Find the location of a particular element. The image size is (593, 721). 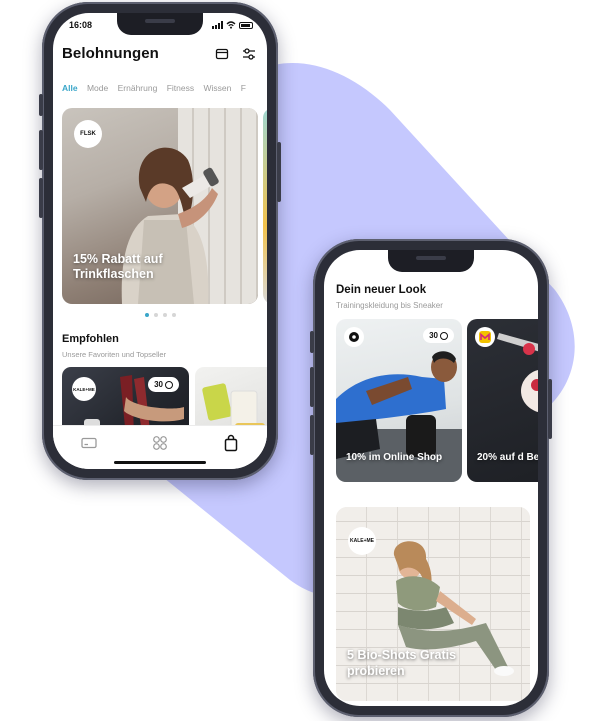

status-time: 16:08 is located at coordinates (81, 25).